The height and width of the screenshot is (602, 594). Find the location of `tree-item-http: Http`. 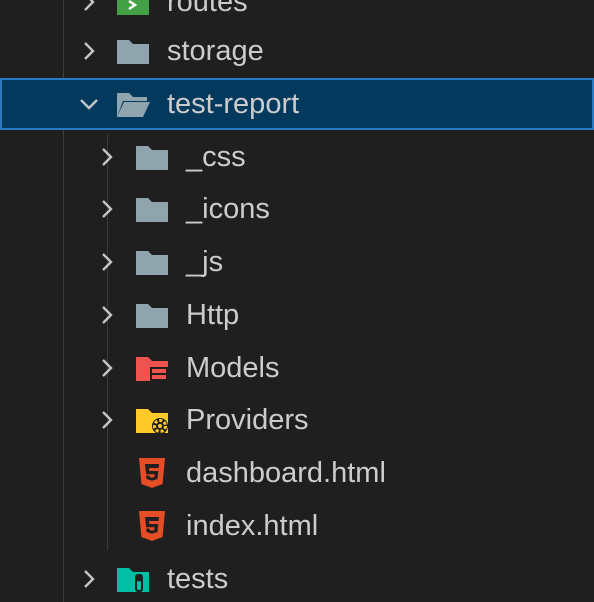

tree-item-http: Http is located at coordinates (297, 315).